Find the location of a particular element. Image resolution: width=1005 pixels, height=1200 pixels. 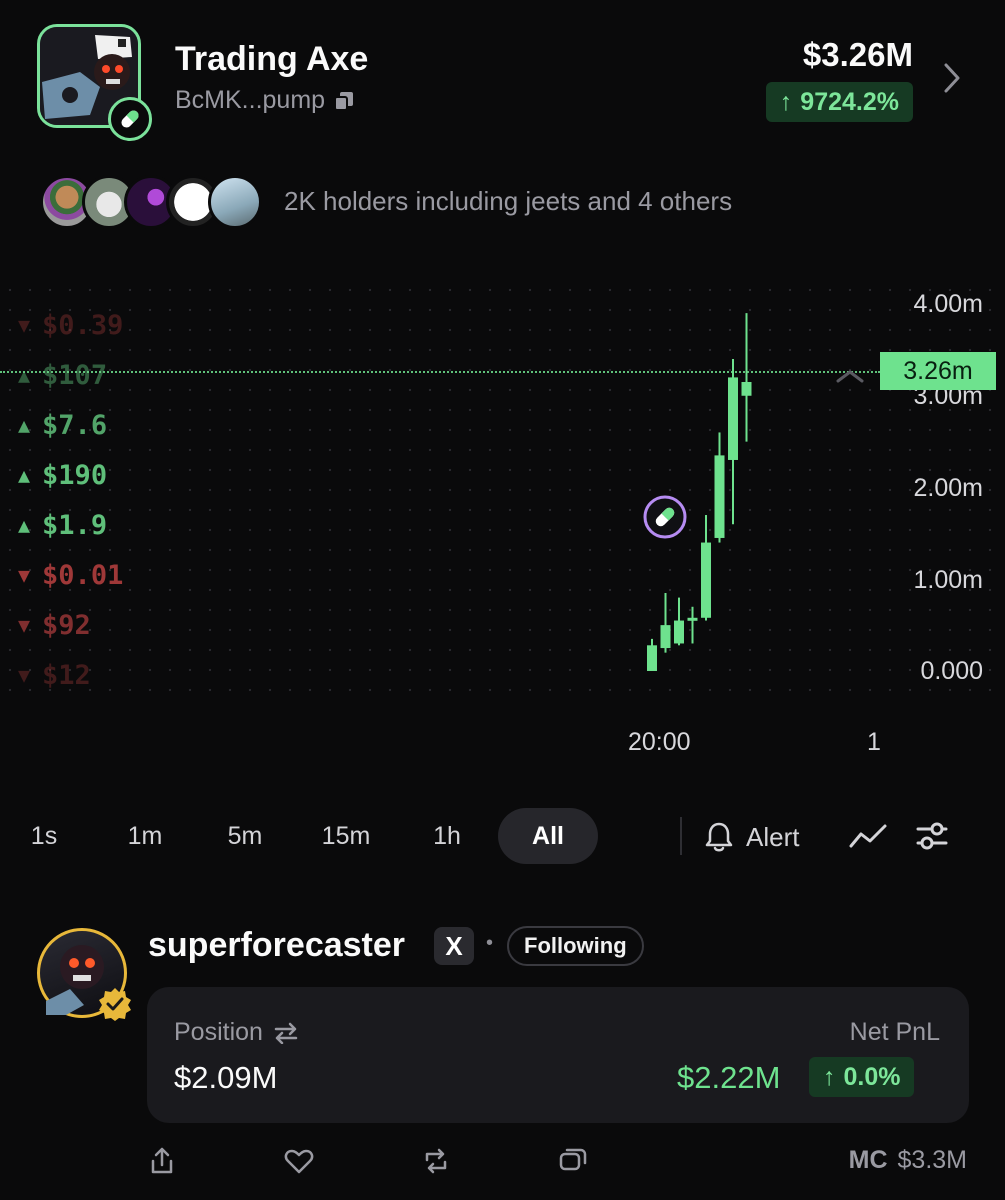

timeframe-15m: 15m is located at coordinates (346, 836).